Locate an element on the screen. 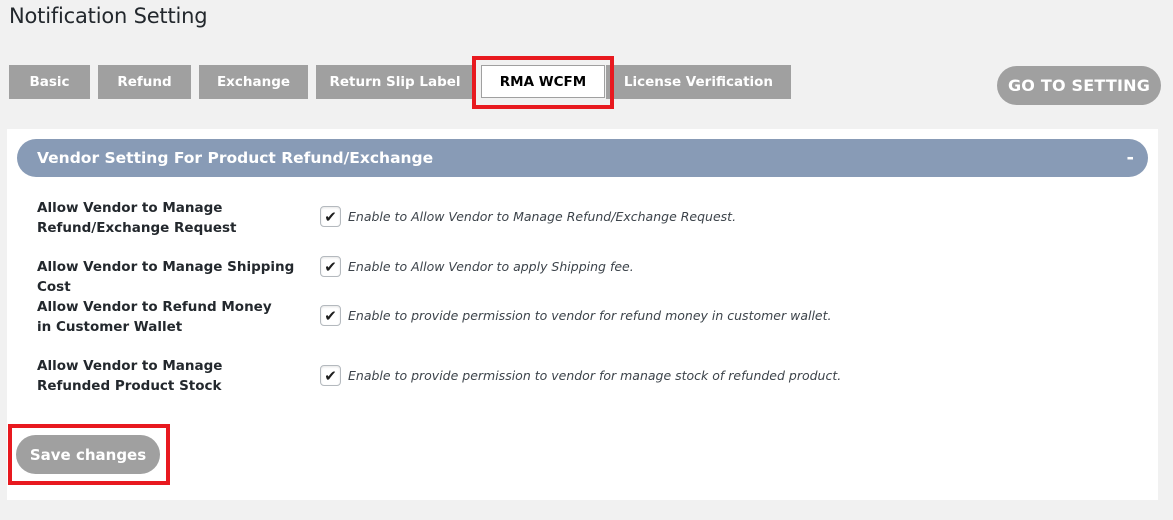 The image size is (1173, 520). setting-label-manage-shipping-cost: Allow Vendor to Manage Shipping Cost is located at coordinates (166, 277).